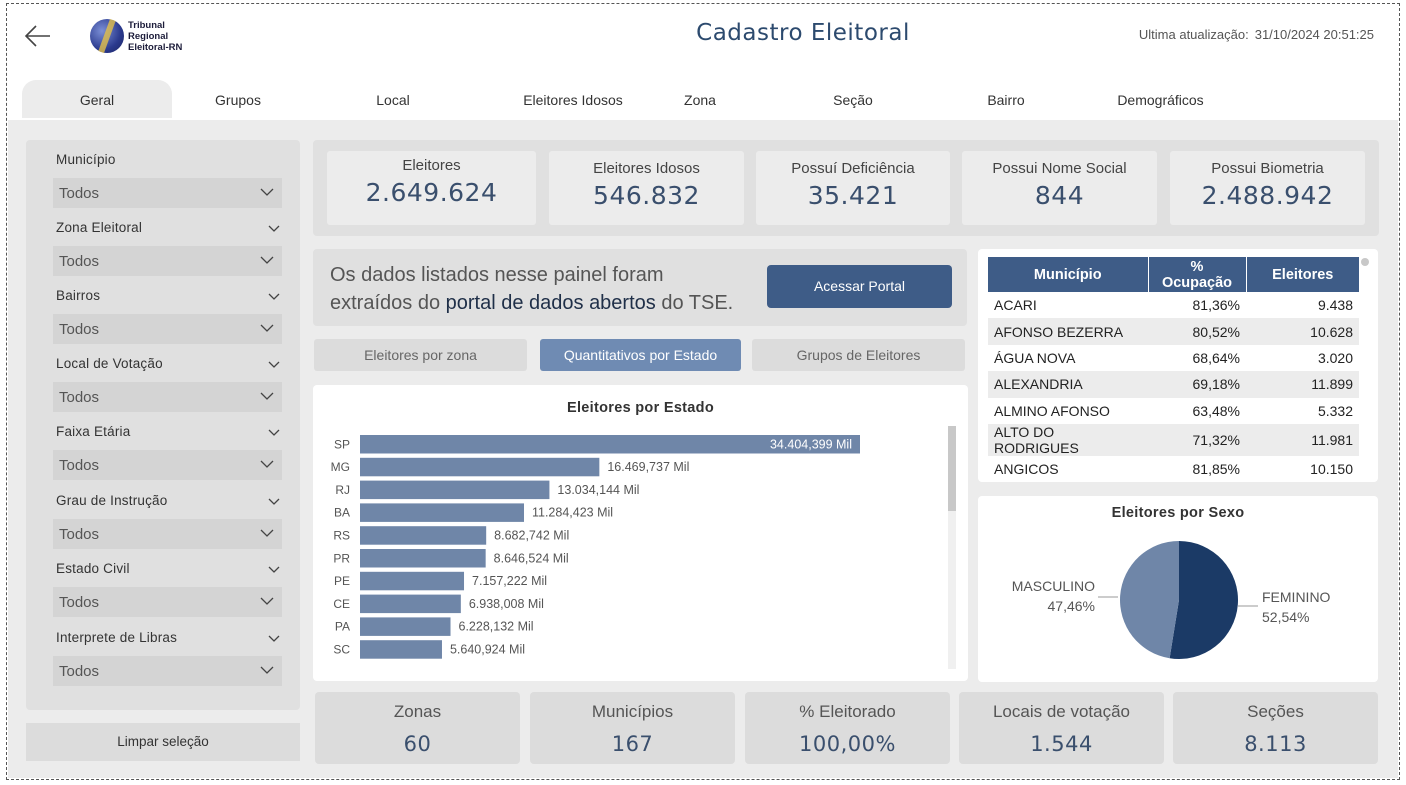  I want to click on tab-zona: Zona, so click(700, 99).